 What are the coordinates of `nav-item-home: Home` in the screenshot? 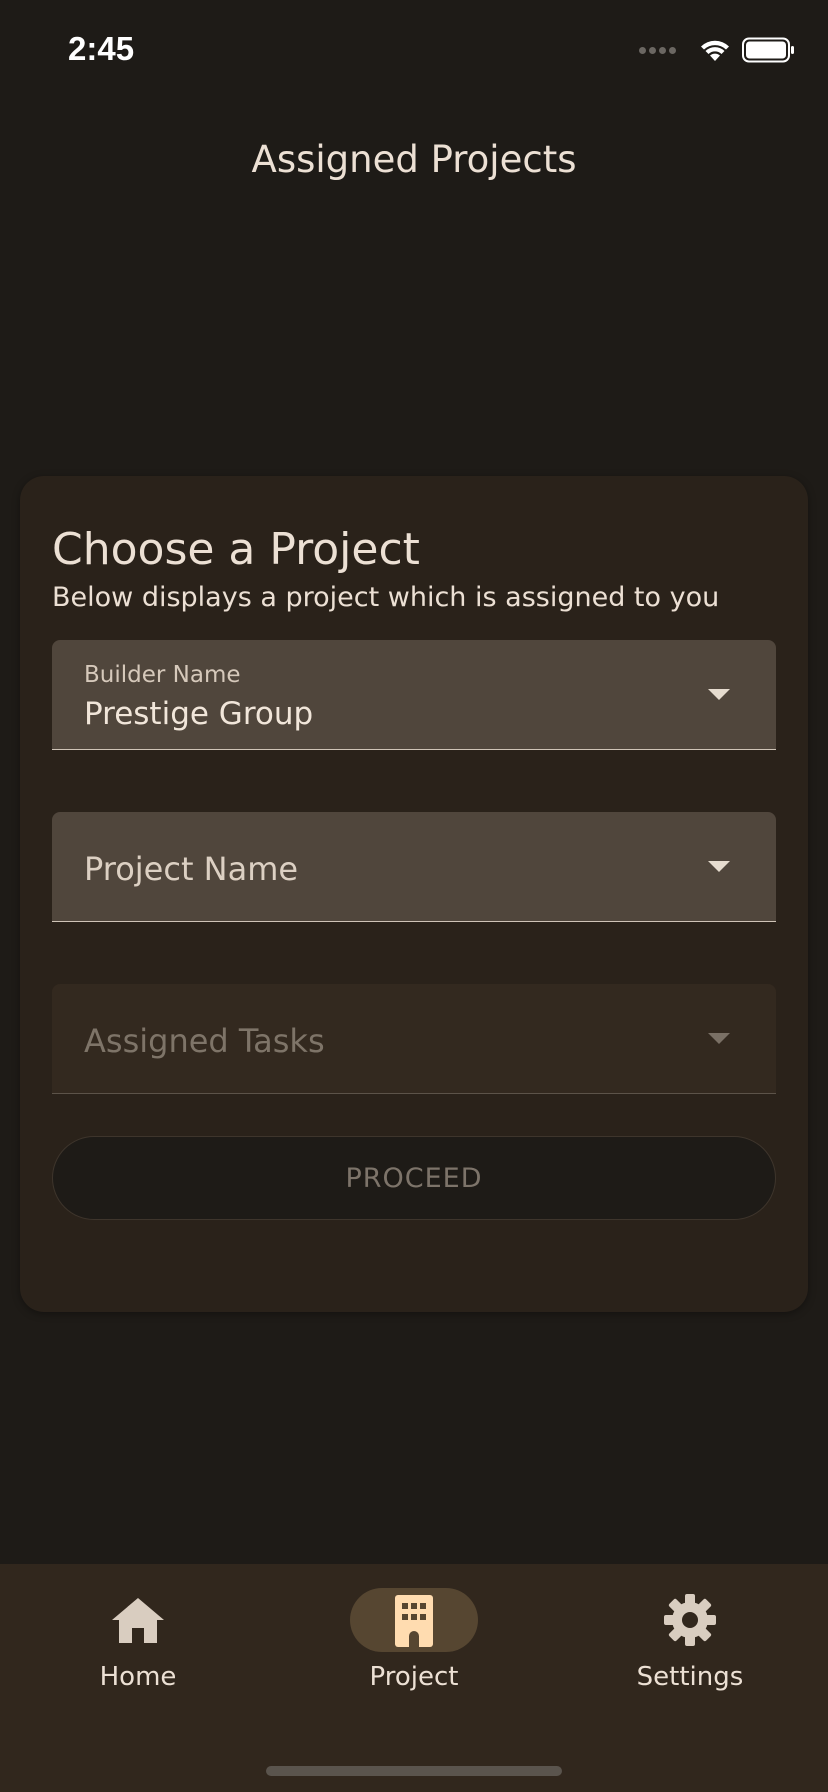 It's located at (138, 1648).